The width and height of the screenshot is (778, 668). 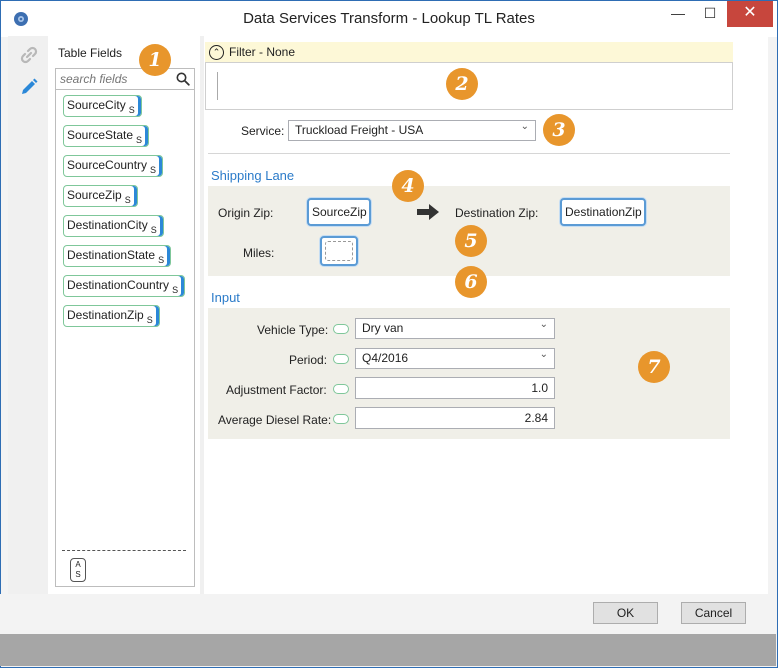 What do you see at coordinates (263, 131) in the screenshot?
I see `service-label: Service:` at bounding box center [263, 131].